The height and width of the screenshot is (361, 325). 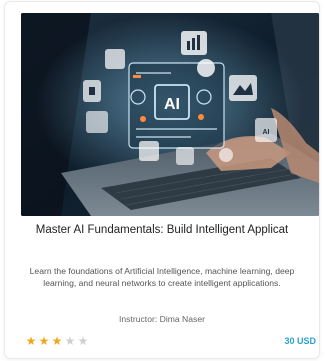 What do you see at coordinates (162, 319) in the screenshot?
I see `course-instructor: Instructor: Dima Naser` at bounding box center [162, 319].